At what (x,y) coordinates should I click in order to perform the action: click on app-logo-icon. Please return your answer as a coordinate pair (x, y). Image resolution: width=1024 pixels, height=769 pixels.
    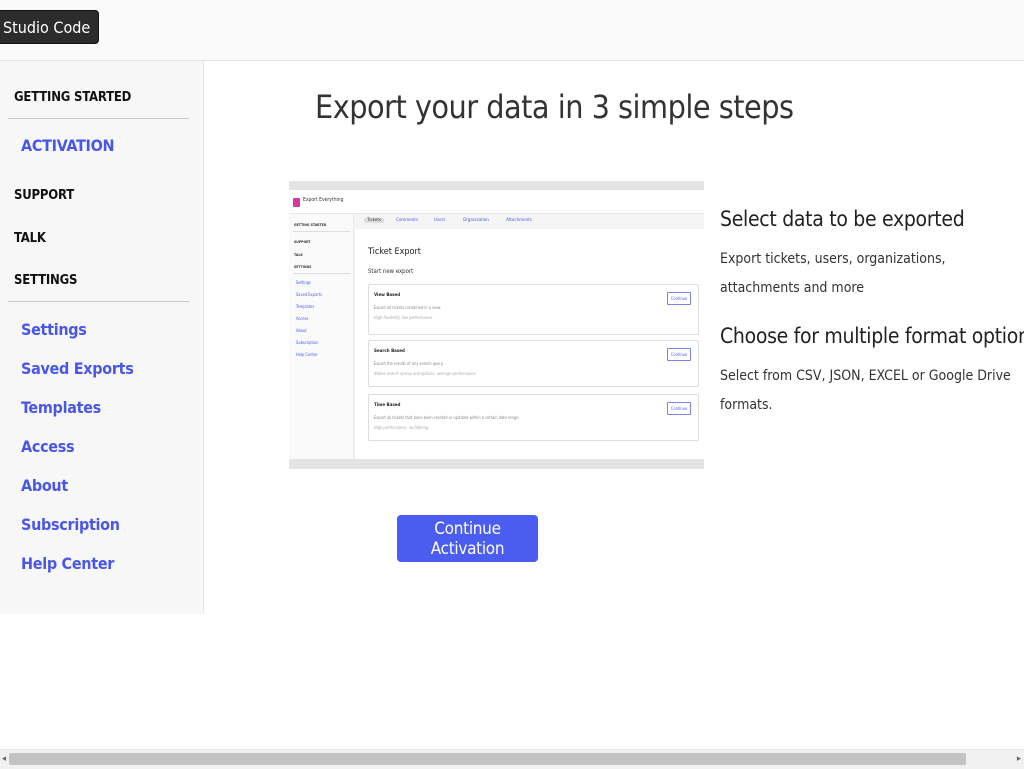
    Looking at the image, I should click on (296, 202).